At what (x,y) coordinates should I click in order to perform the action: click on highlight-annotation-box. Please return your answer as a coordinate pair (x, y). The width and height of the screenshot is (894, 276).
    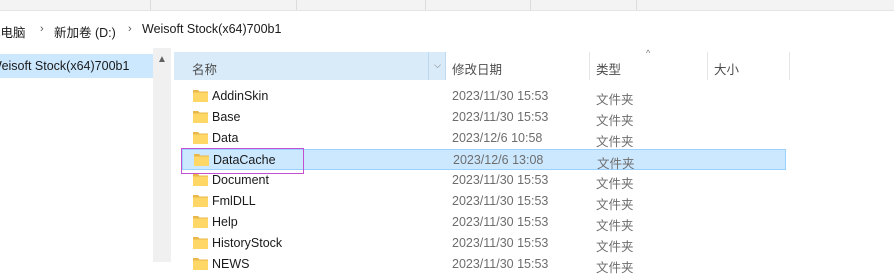
    Looking at the image, I should click on (242, 161).